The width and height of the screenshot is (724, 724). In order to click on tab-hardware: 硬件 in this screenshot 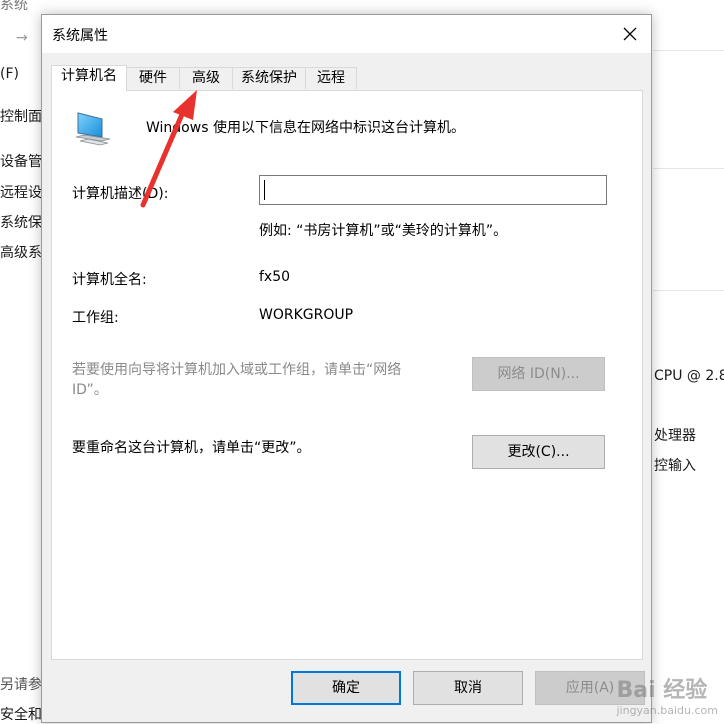, I will do `click(153, 78)`.